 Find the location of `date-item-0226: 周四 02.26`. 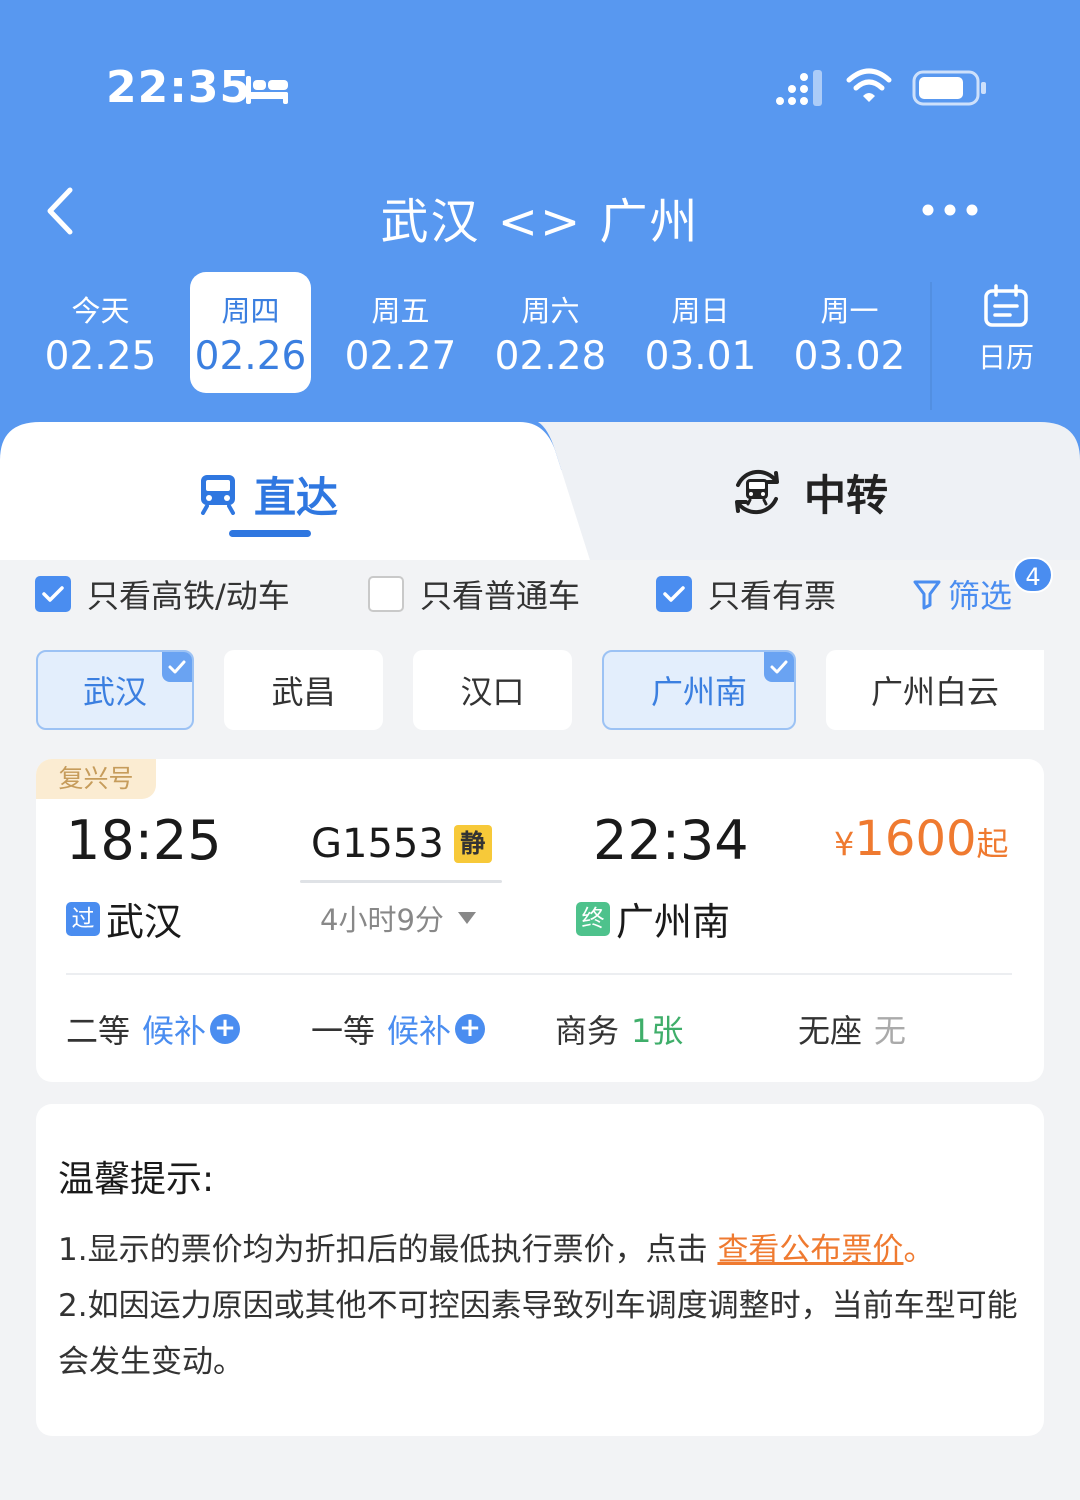

date-item-0226: 周四 02.26 is located at coordinates (250, 332).